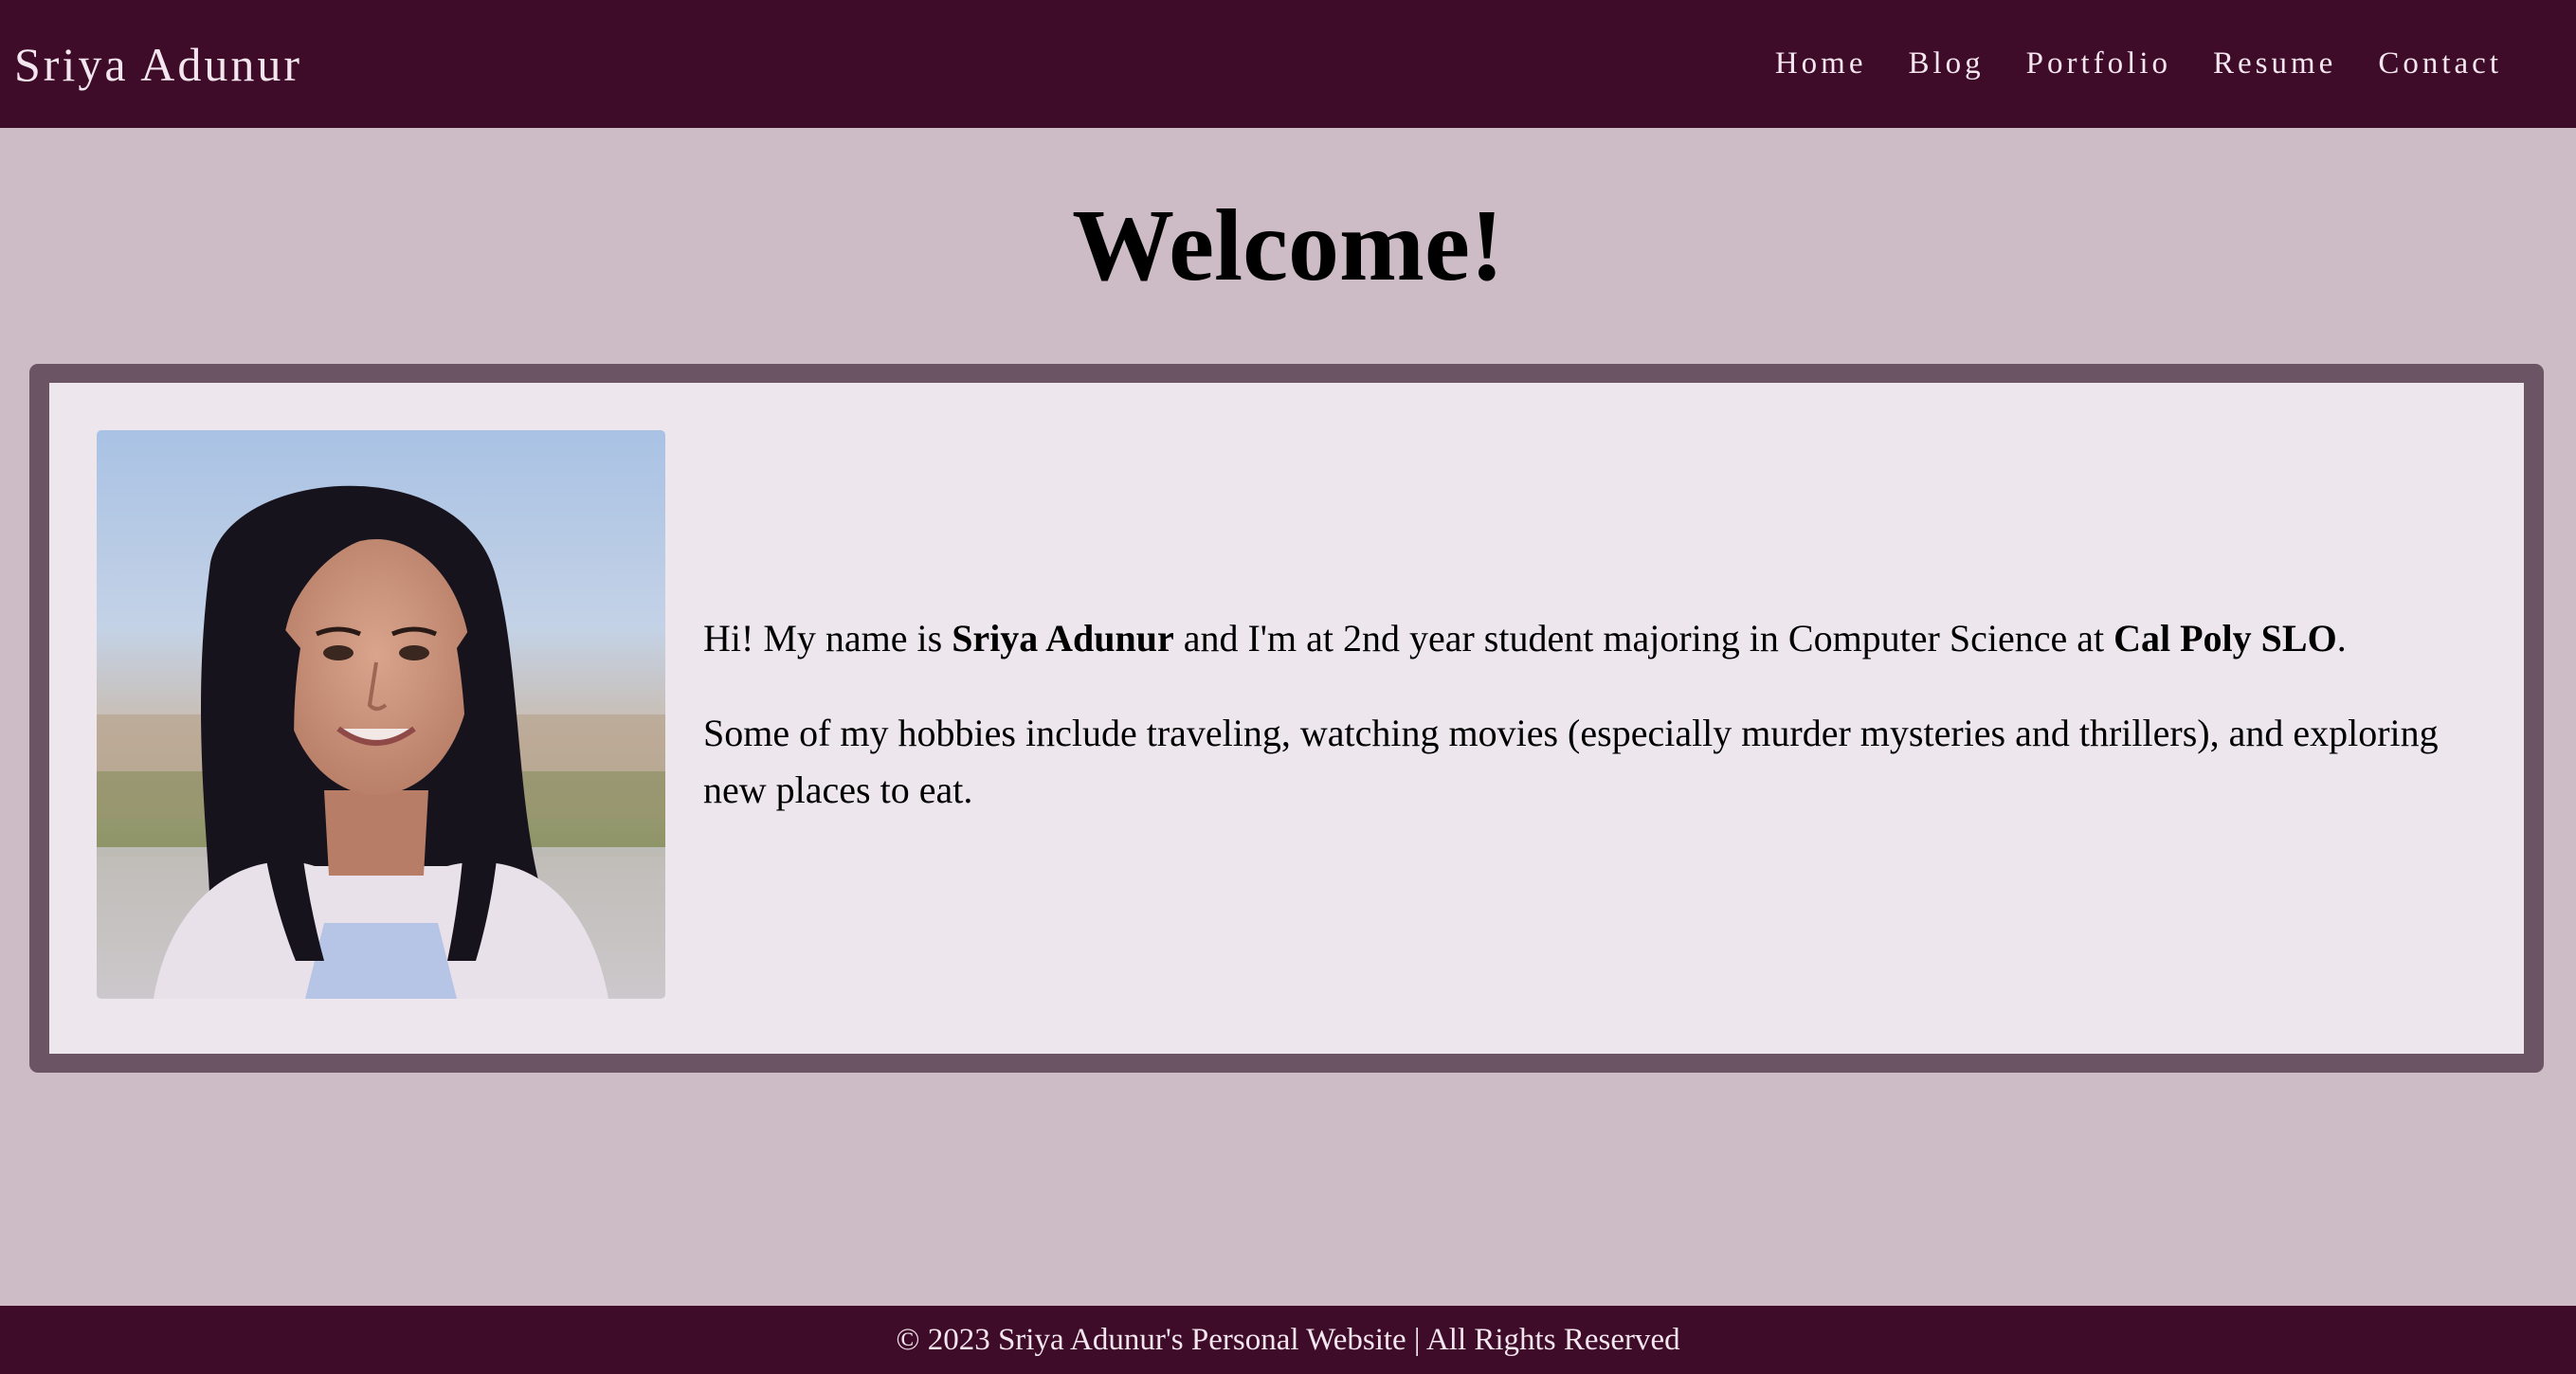 This screenshot has height=1374, width=2576. What do you see at coordinates (1821, 63) in the screenshot?
I see `nav-link-home: Home` at bounding box center [1821, 63].